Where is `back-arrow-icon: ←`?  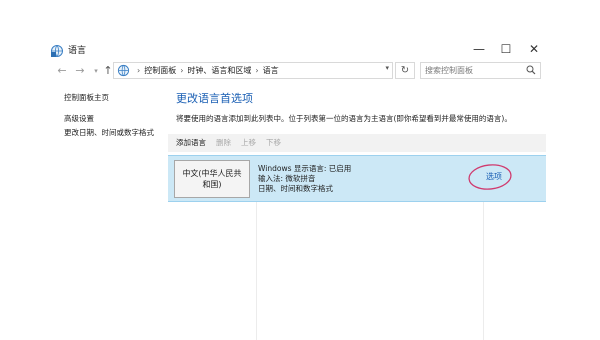
back-arrow-icon: ← is located at coordinates (62, 71).